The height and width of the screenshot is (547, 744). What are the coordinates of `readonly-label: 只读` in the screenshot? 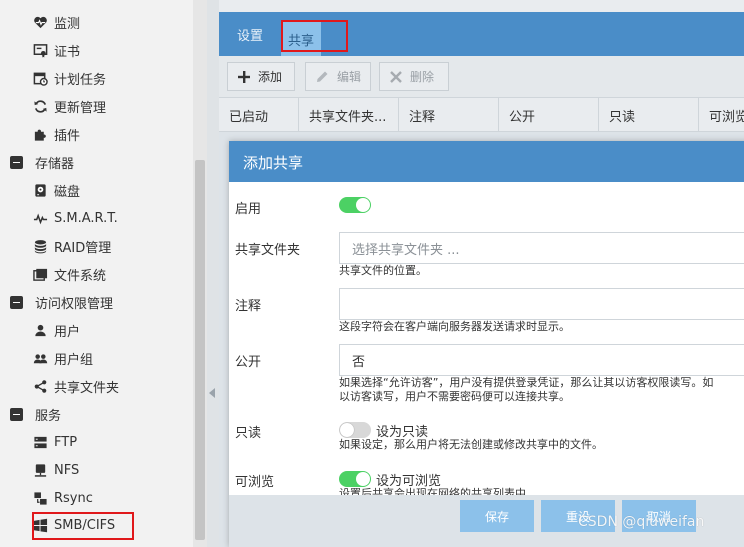 It's located at (248, 433).